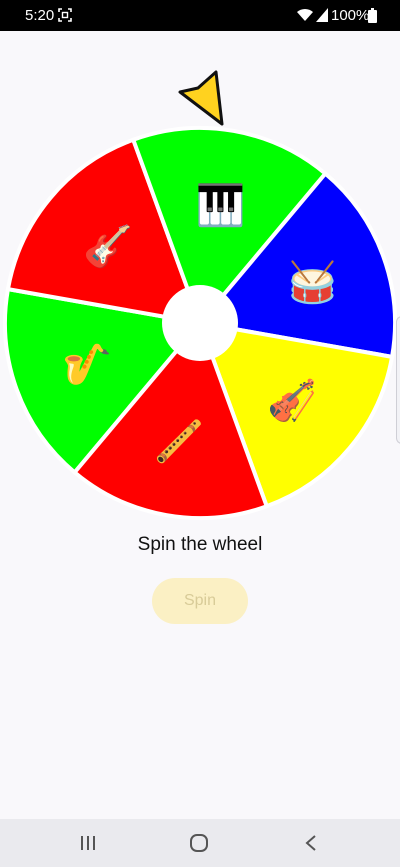 This screenshot has width=400, height=867. I want to click on saxophone-icon: 🎷, so click(87, 365).